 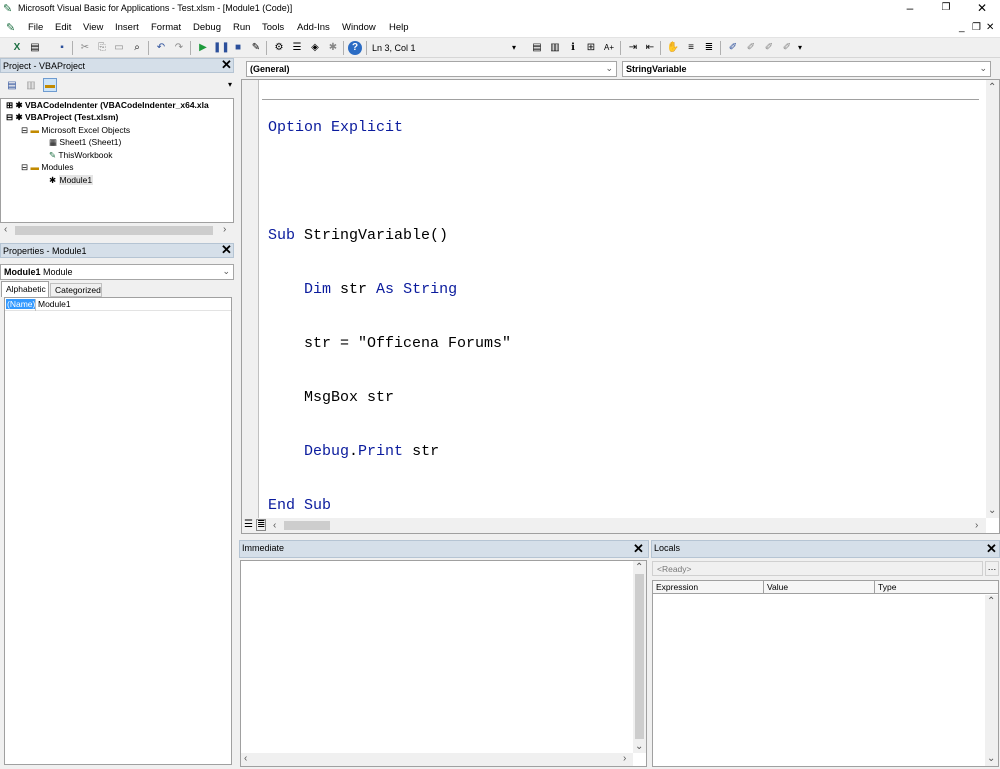 I want to click on view-object-icon: ▥, so click(x=31, y=86).